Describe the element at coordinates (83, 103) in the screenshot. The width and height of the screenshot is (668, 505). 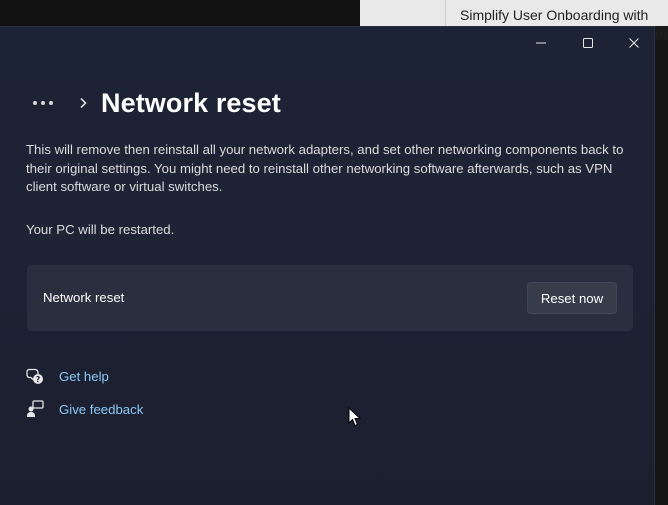
I see `chevron-right-icon` at that location.